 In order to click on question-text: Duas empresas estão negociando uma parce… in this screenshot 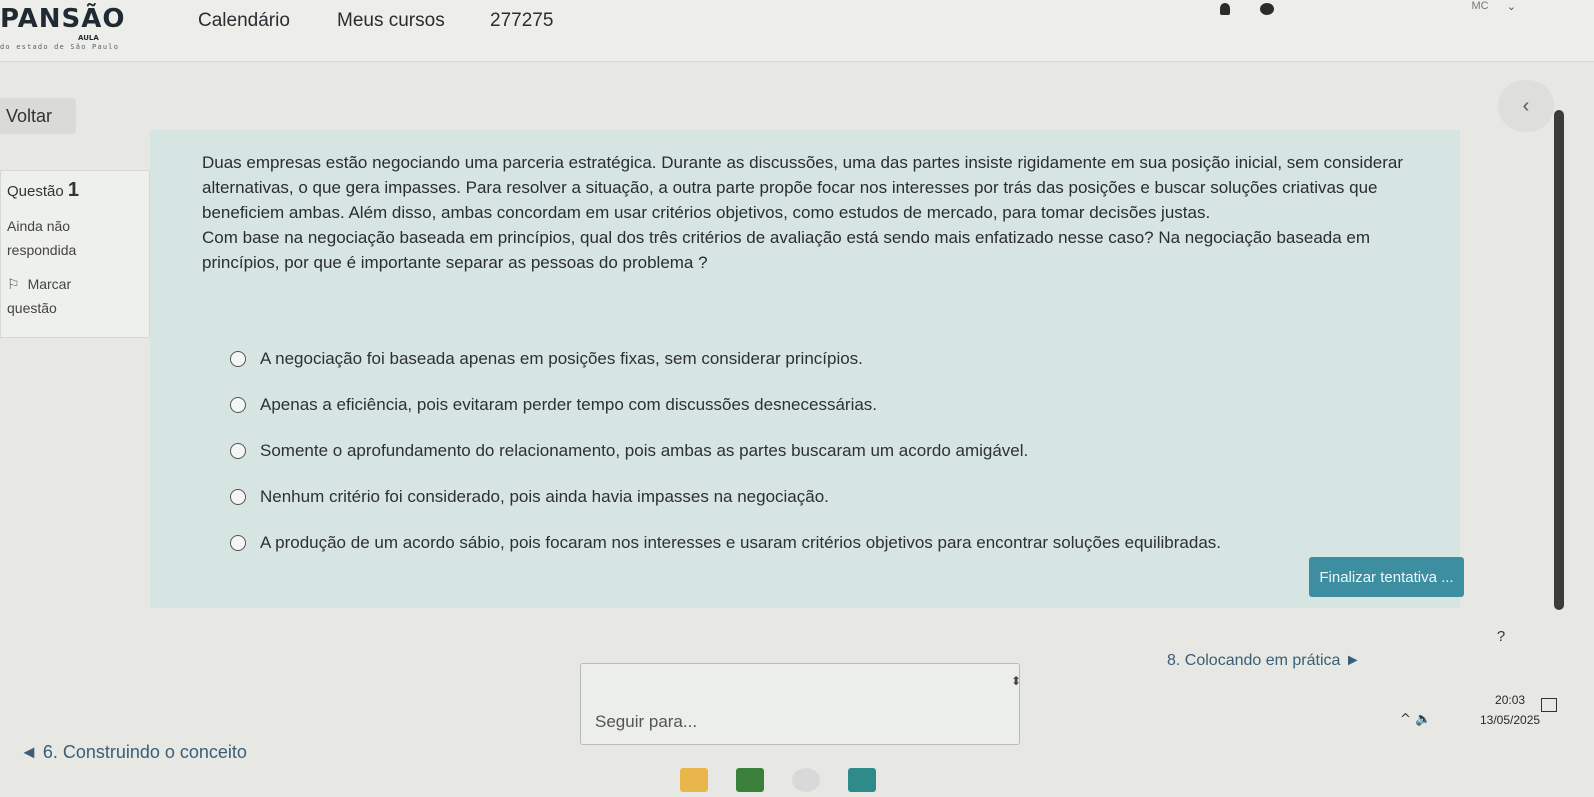, I will do `click(827, 212)`.